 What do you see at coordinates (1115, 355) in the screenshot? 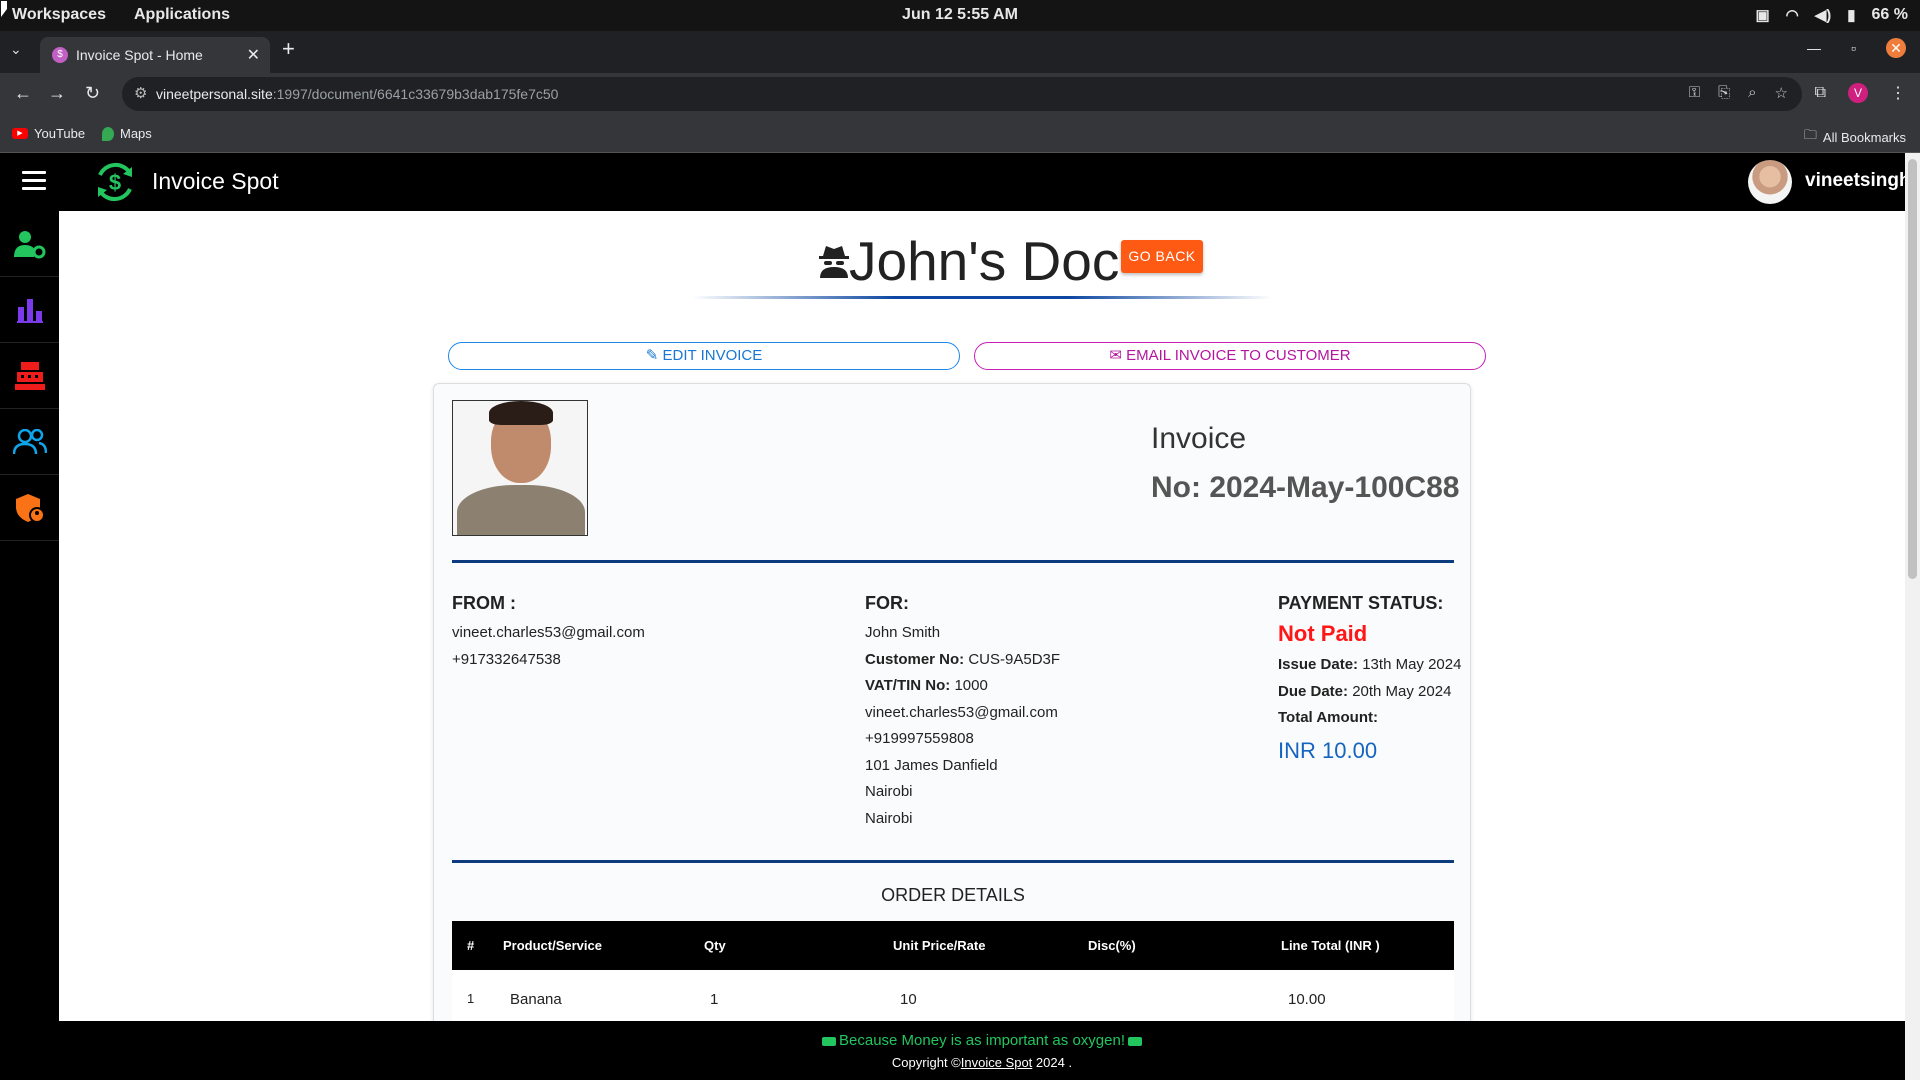
I see `email-icon: ✉` at bounding box center [1115, 355].